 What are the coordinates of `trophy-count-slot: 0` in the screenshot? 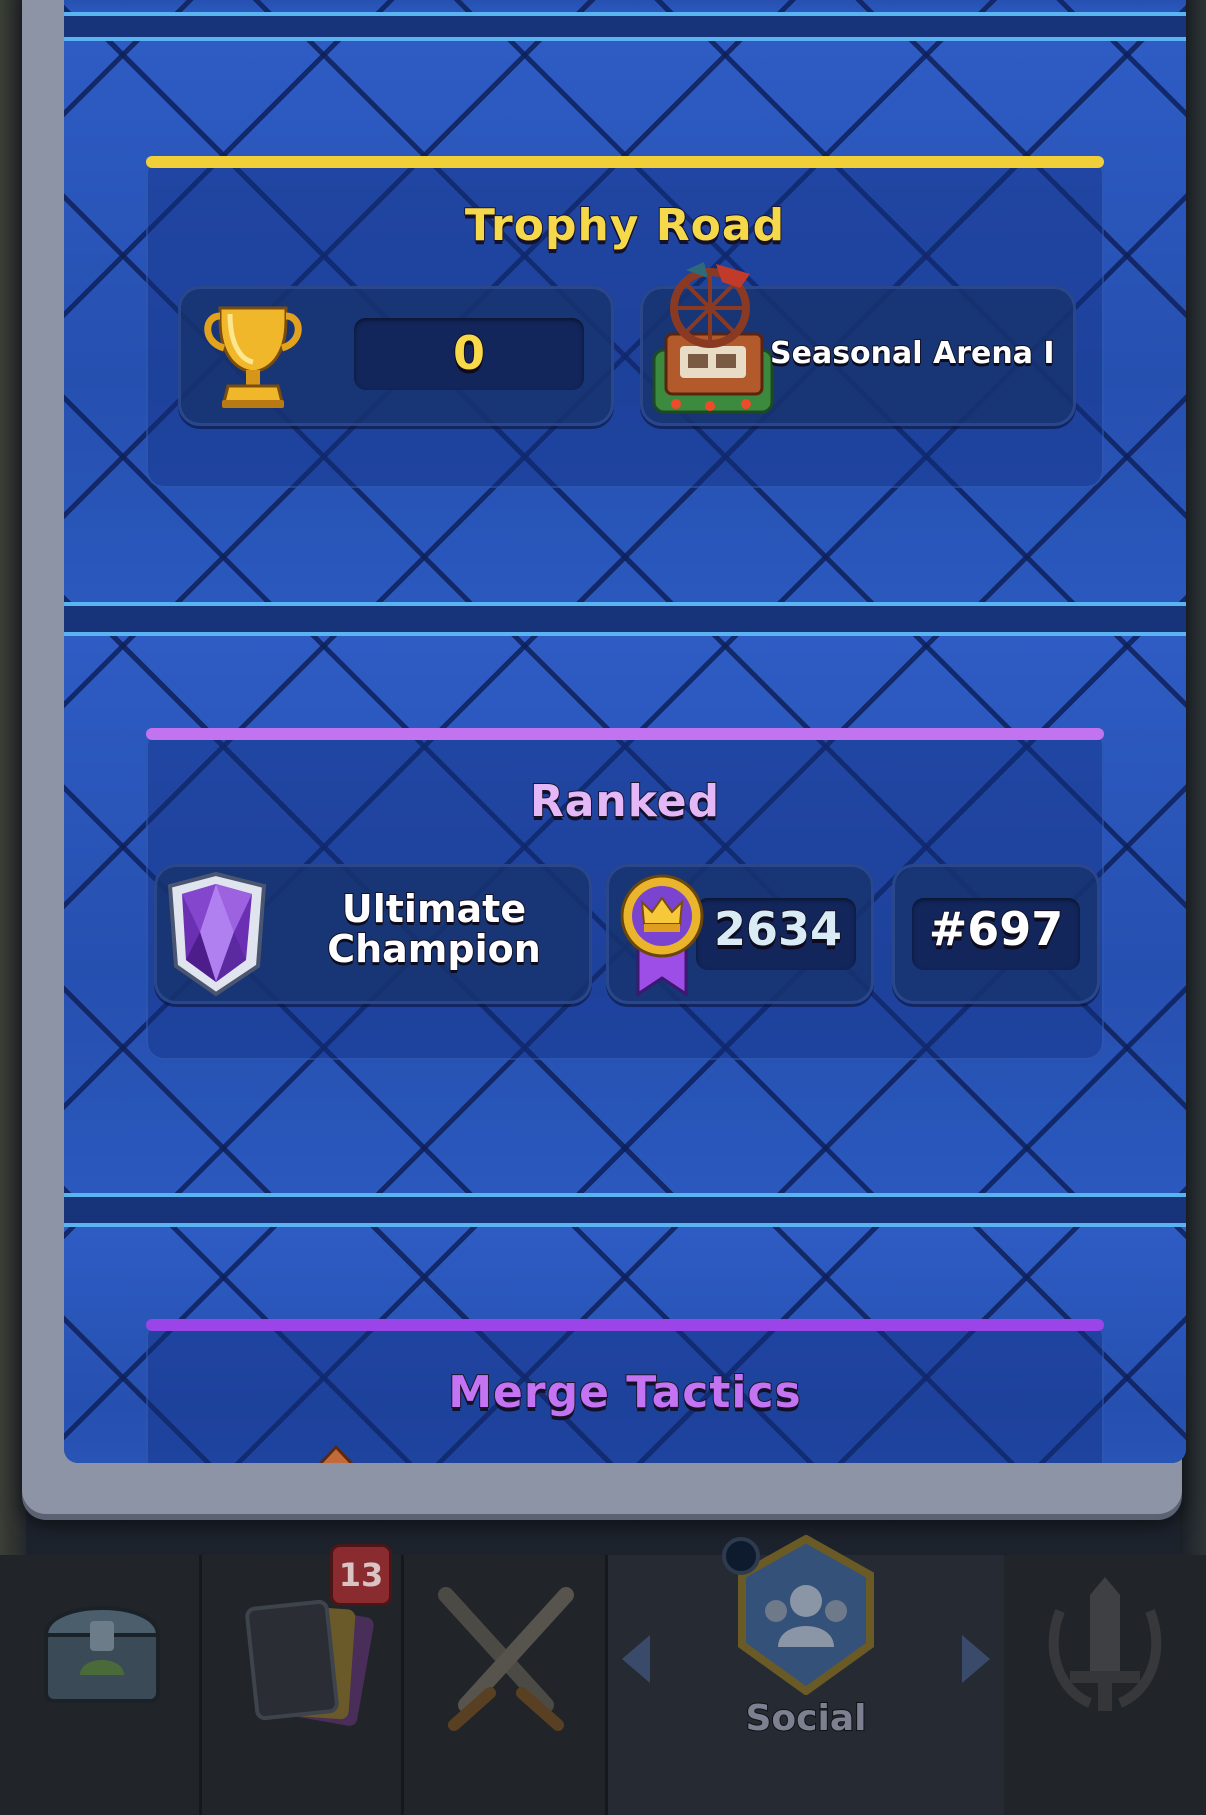 It's located at (396, 356).